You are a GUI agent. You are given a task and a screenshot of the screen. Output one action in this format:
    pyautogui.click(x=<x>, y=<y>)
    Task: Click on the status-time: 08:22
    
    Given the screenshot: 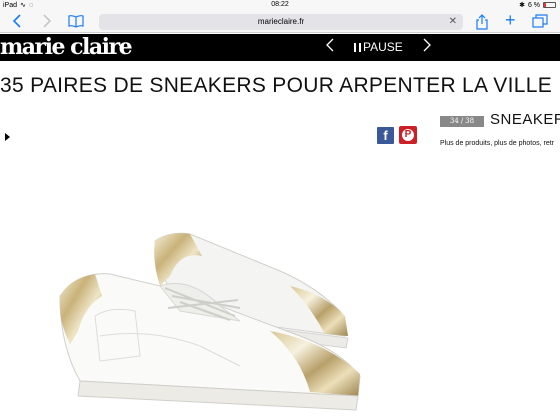 What is the action you would take?
    pyautogui.click(x=280, y=4)
    